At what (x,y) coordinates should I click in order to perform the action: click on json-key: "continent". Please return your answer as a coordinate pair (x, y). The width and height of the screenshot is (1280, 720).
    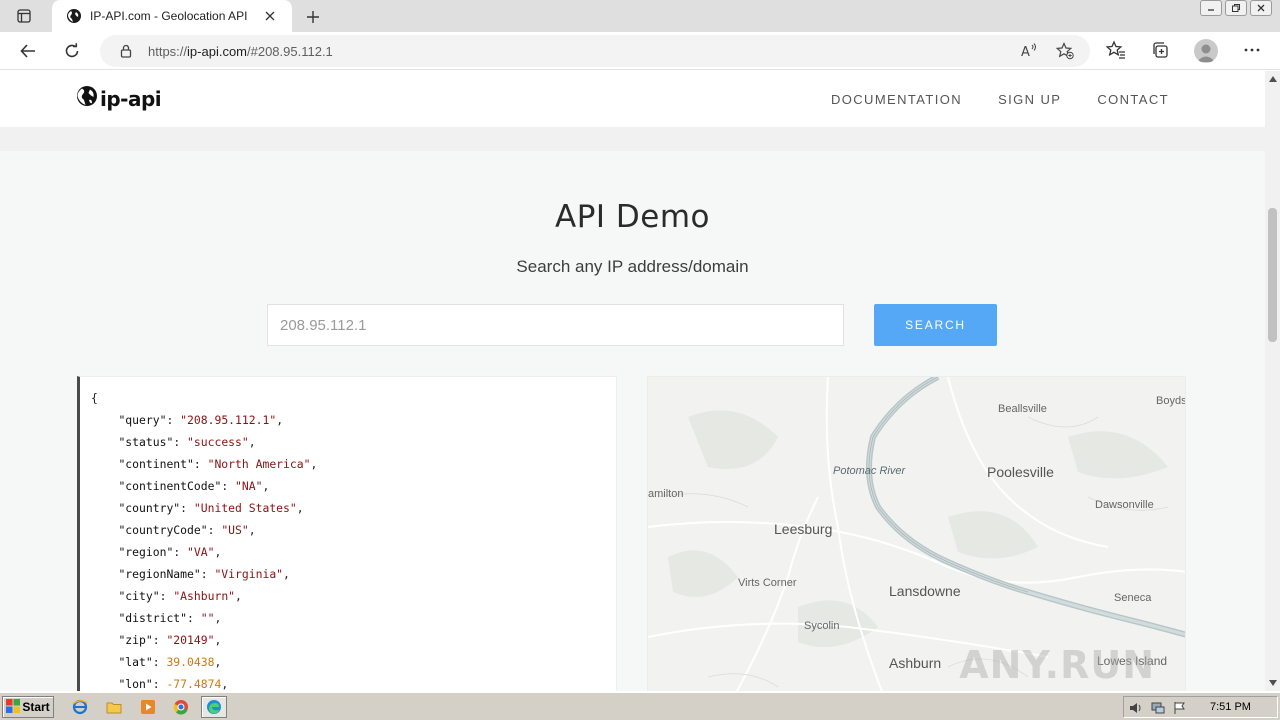
    Looking at the image, I should click on (156, 464).